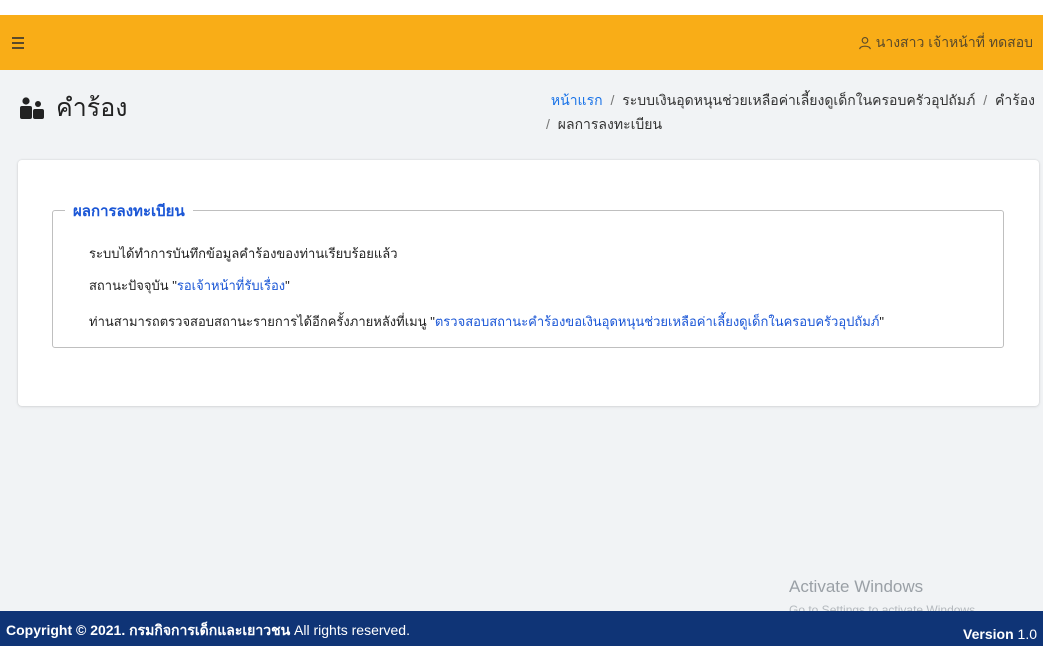  What do you see at coordinates (577, 100) in the screenshot?
I see `breadcrumb-home: หน้าแรก` at bounding box center [577, 100].